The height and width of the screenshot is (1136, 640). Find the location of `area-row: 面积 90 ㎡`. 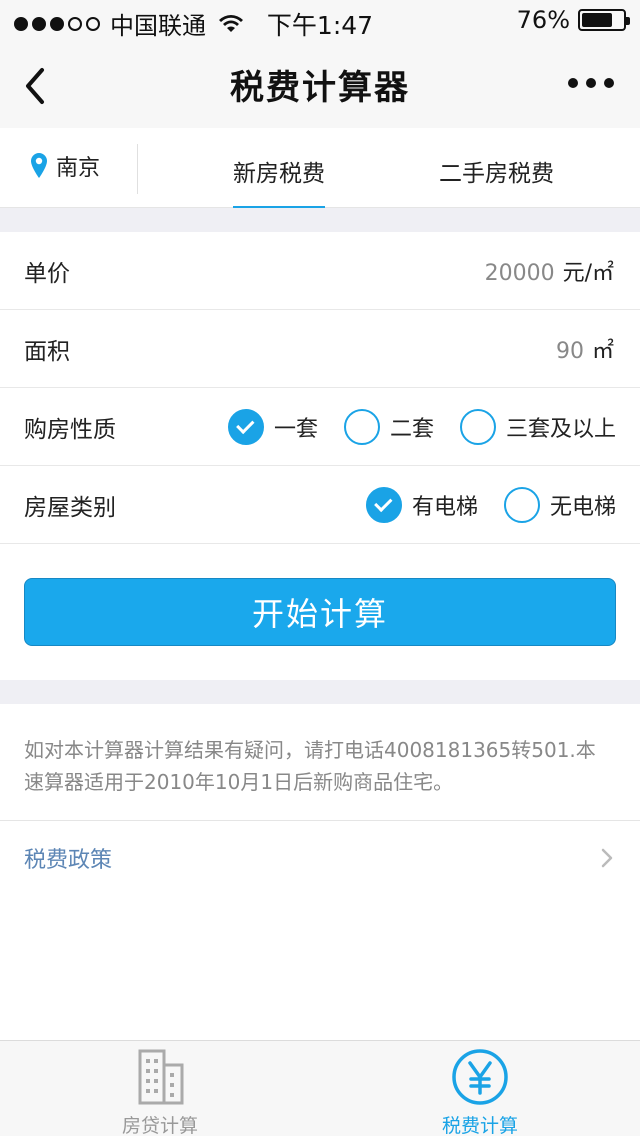

area-row: 面积 90 ㎡ is located at coordinates (320, 349).